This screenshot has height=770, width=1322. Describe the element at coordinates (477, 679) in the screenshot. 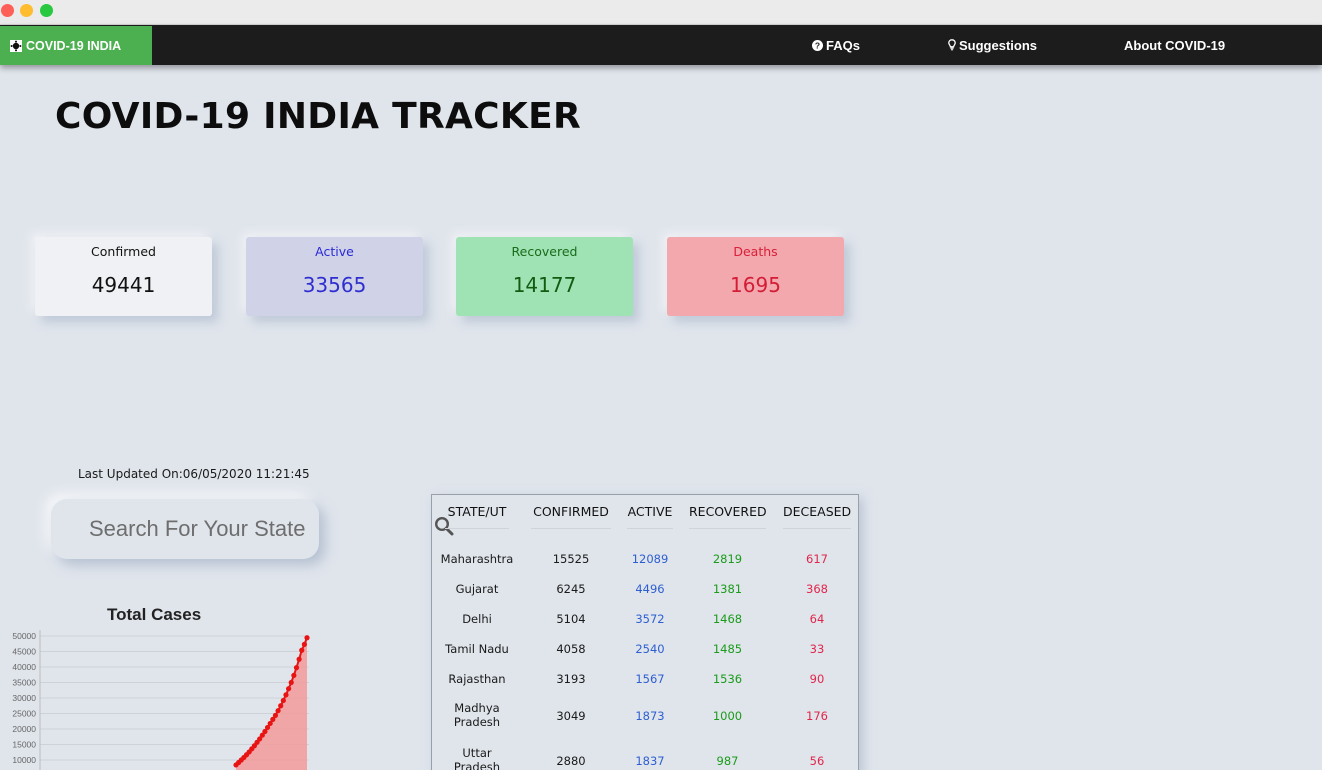

I see `row-state: Rajasthan` at that location.